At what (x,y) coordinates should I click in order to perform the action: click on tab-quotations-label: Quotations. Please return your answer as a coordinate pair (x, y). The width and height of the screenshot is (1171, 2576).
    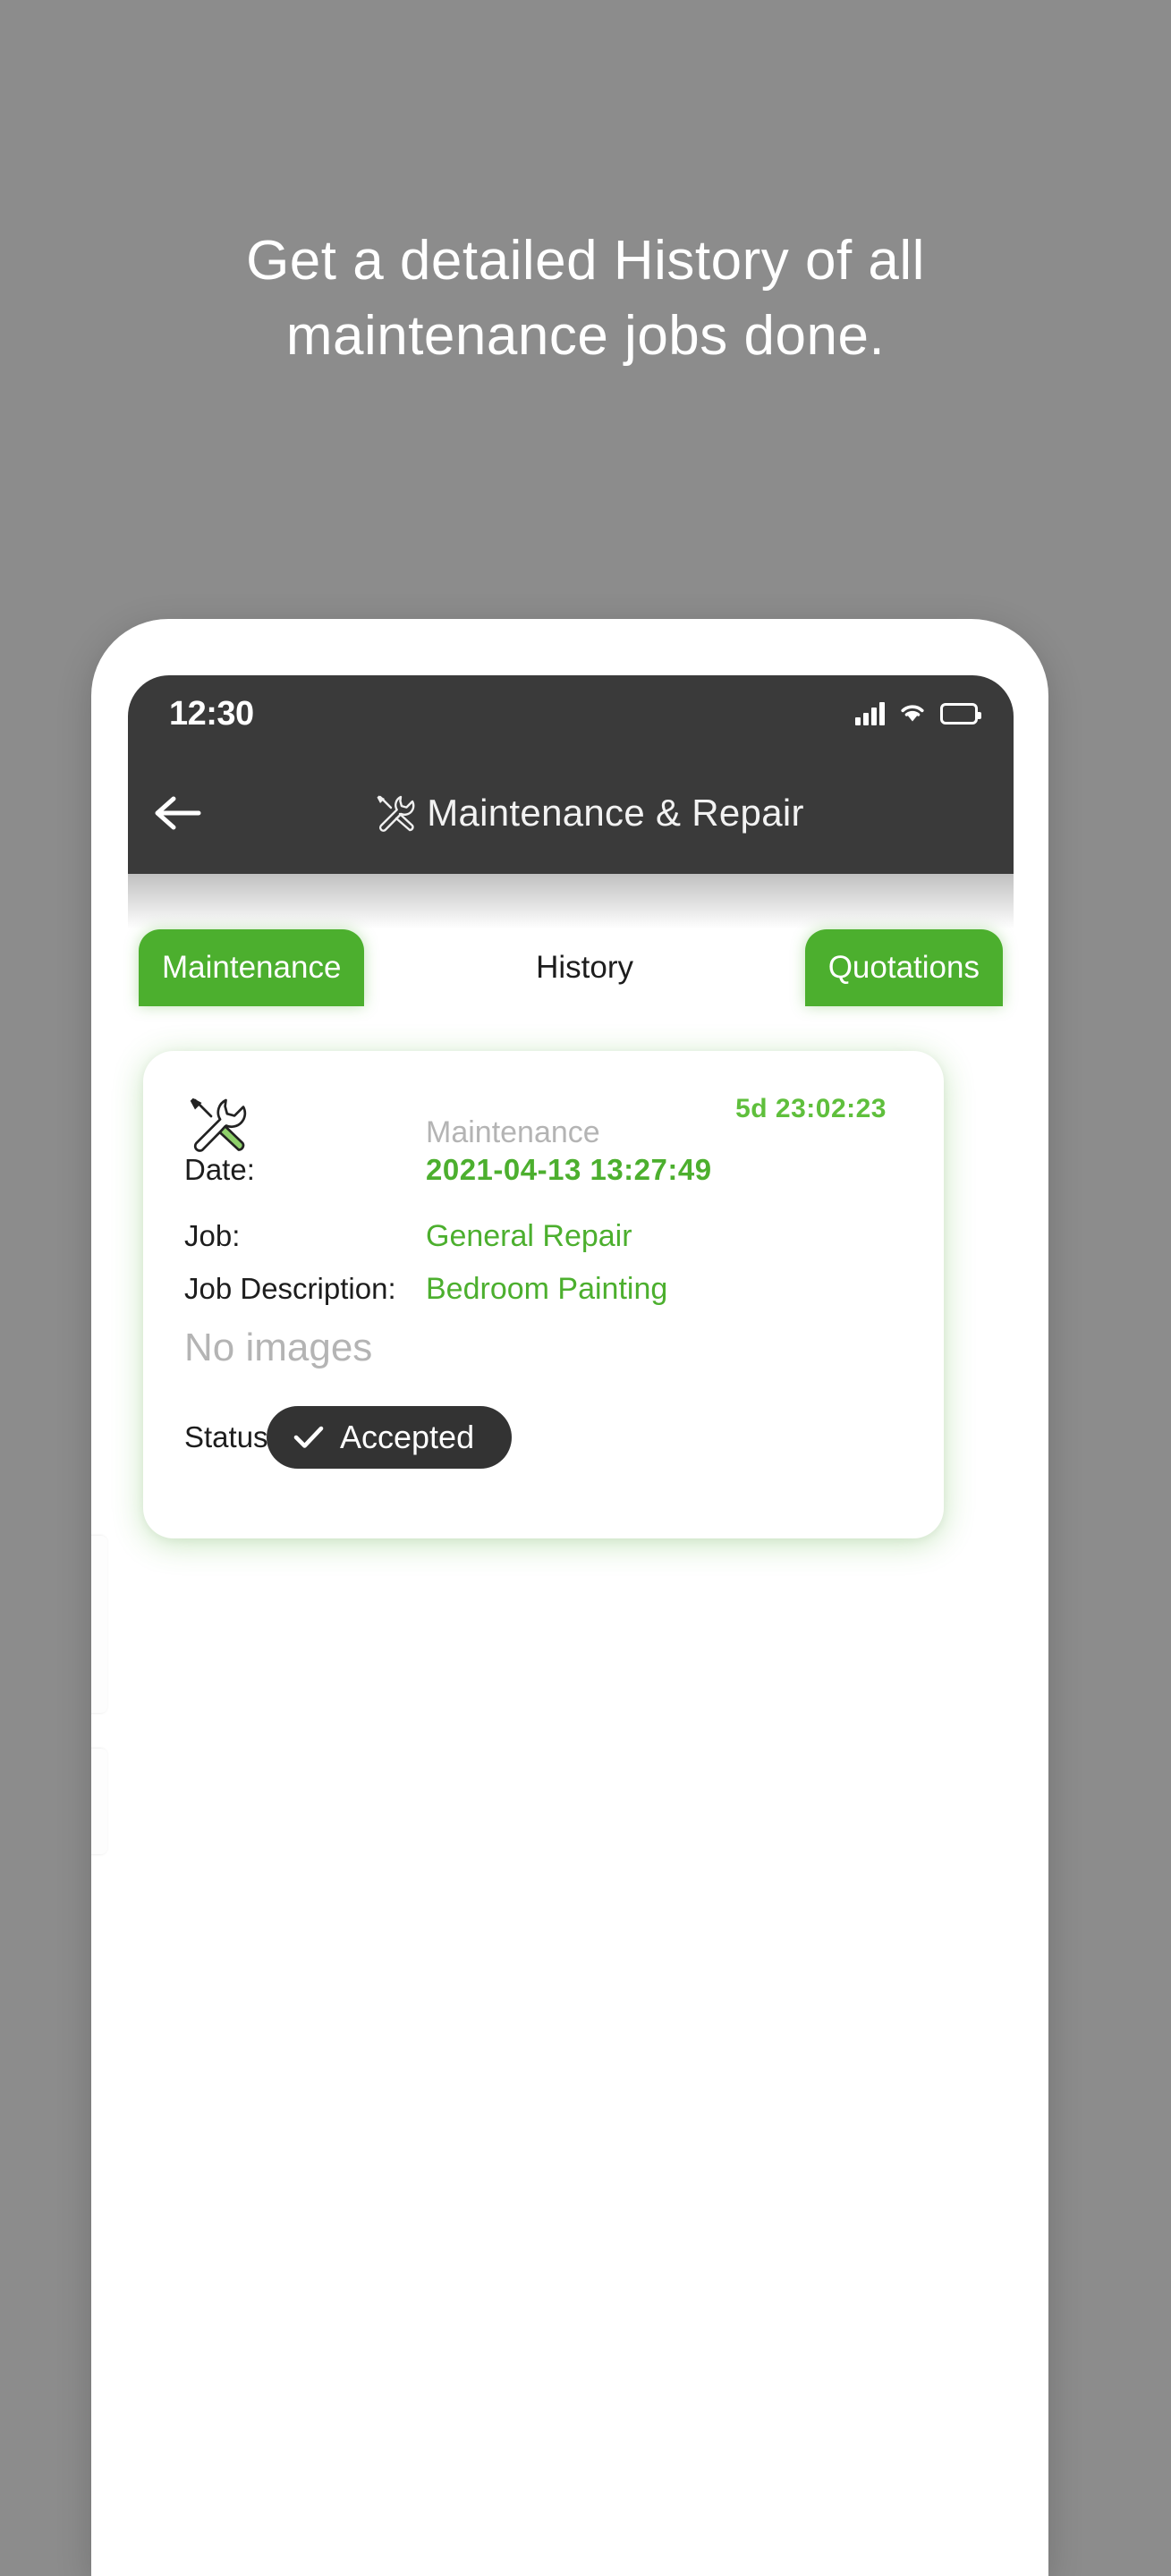
    Looking at the image, I should click on (903, 967).